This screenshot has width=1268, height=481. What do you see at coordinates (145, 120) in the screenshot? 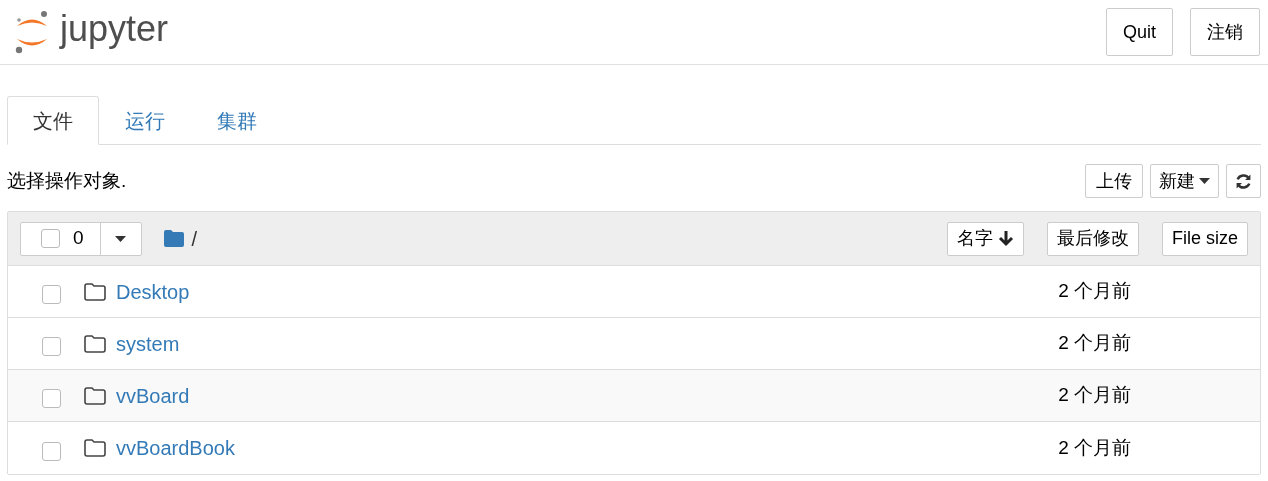
I see `tab: 运行` at bounding box center [145, 120].